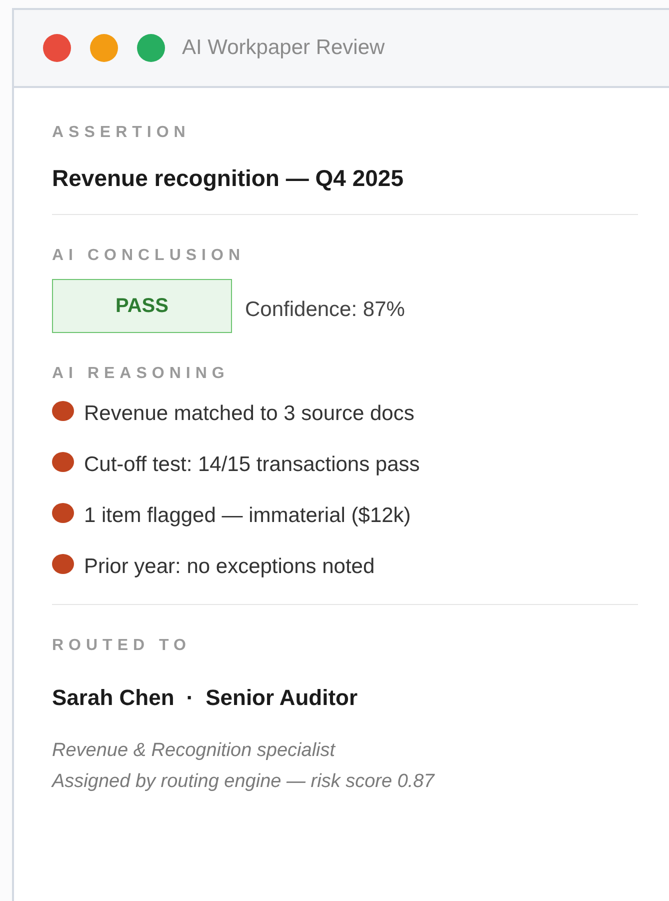  What do you see at coordinates (104, 48) in the screenshot?
I see `minimize-button` at bounding box center [104, 48].